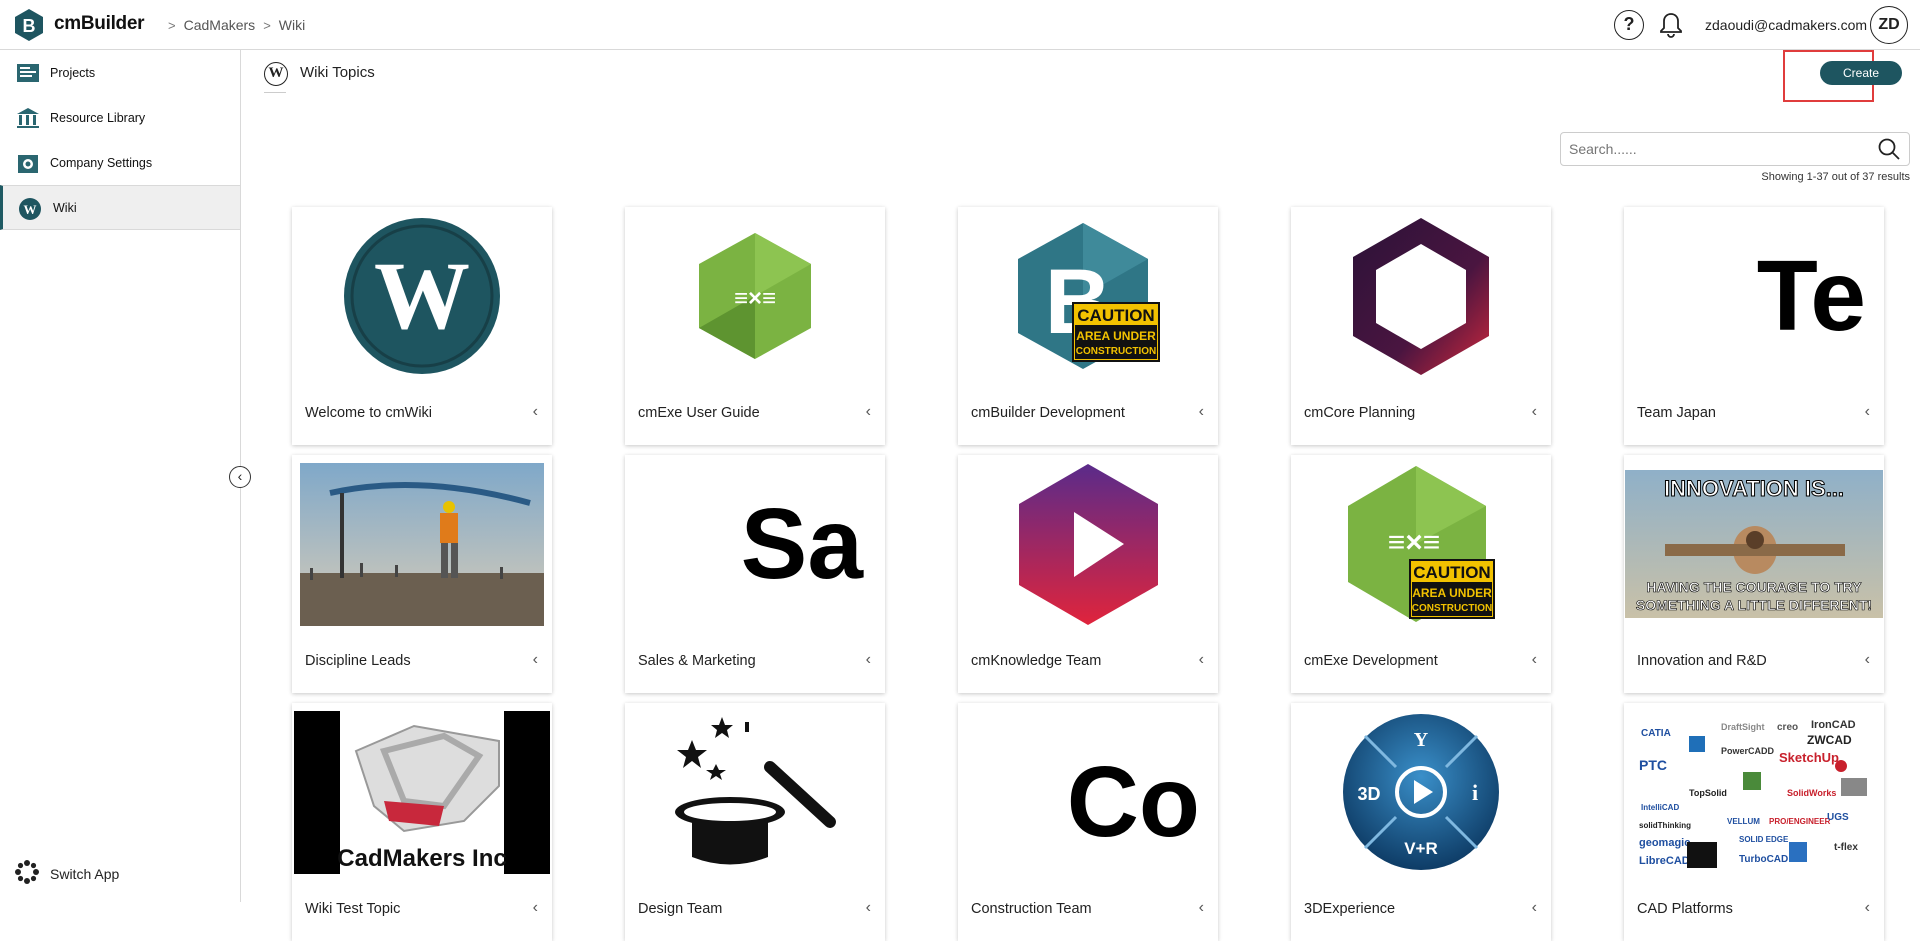 The image size is (1920, 941). I want to click on 3d-label: 3D, so click(1368, 794).